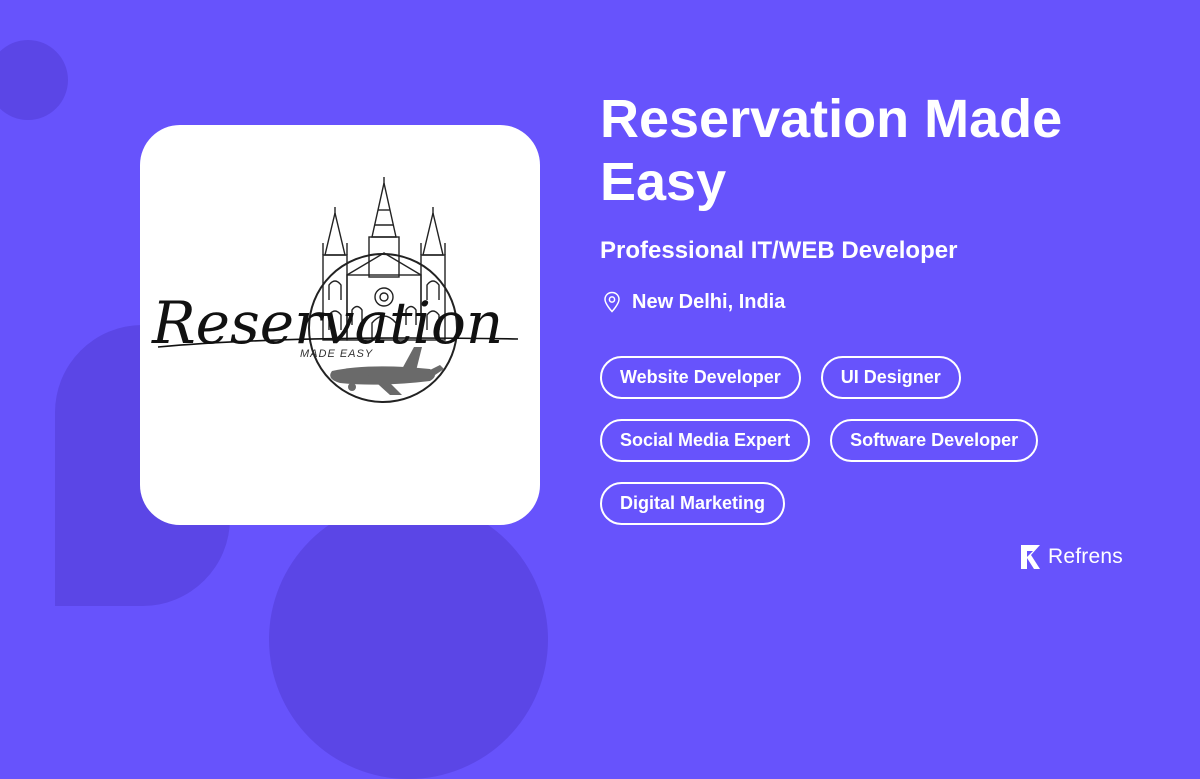 This screenshot has height=779, width=1200. I want to click on profile-headline: Professional IT/WEB Developer, so click(779, 250).